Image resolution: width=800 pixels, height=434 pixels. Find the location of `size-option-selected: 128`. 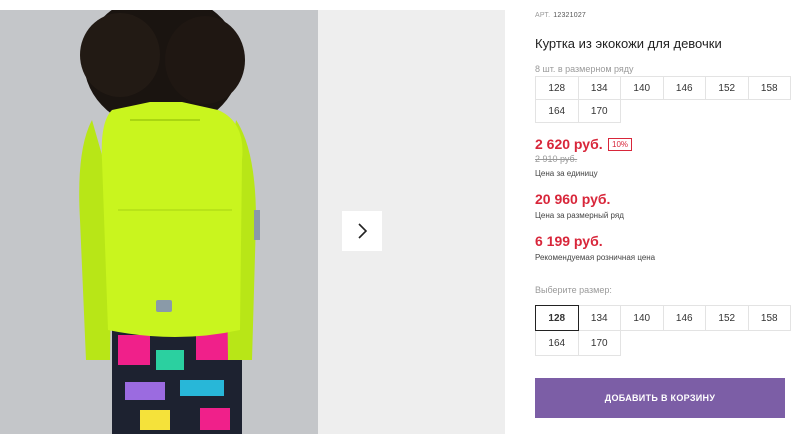

size-option-selected: 128 is located at coordinates (557, 318).